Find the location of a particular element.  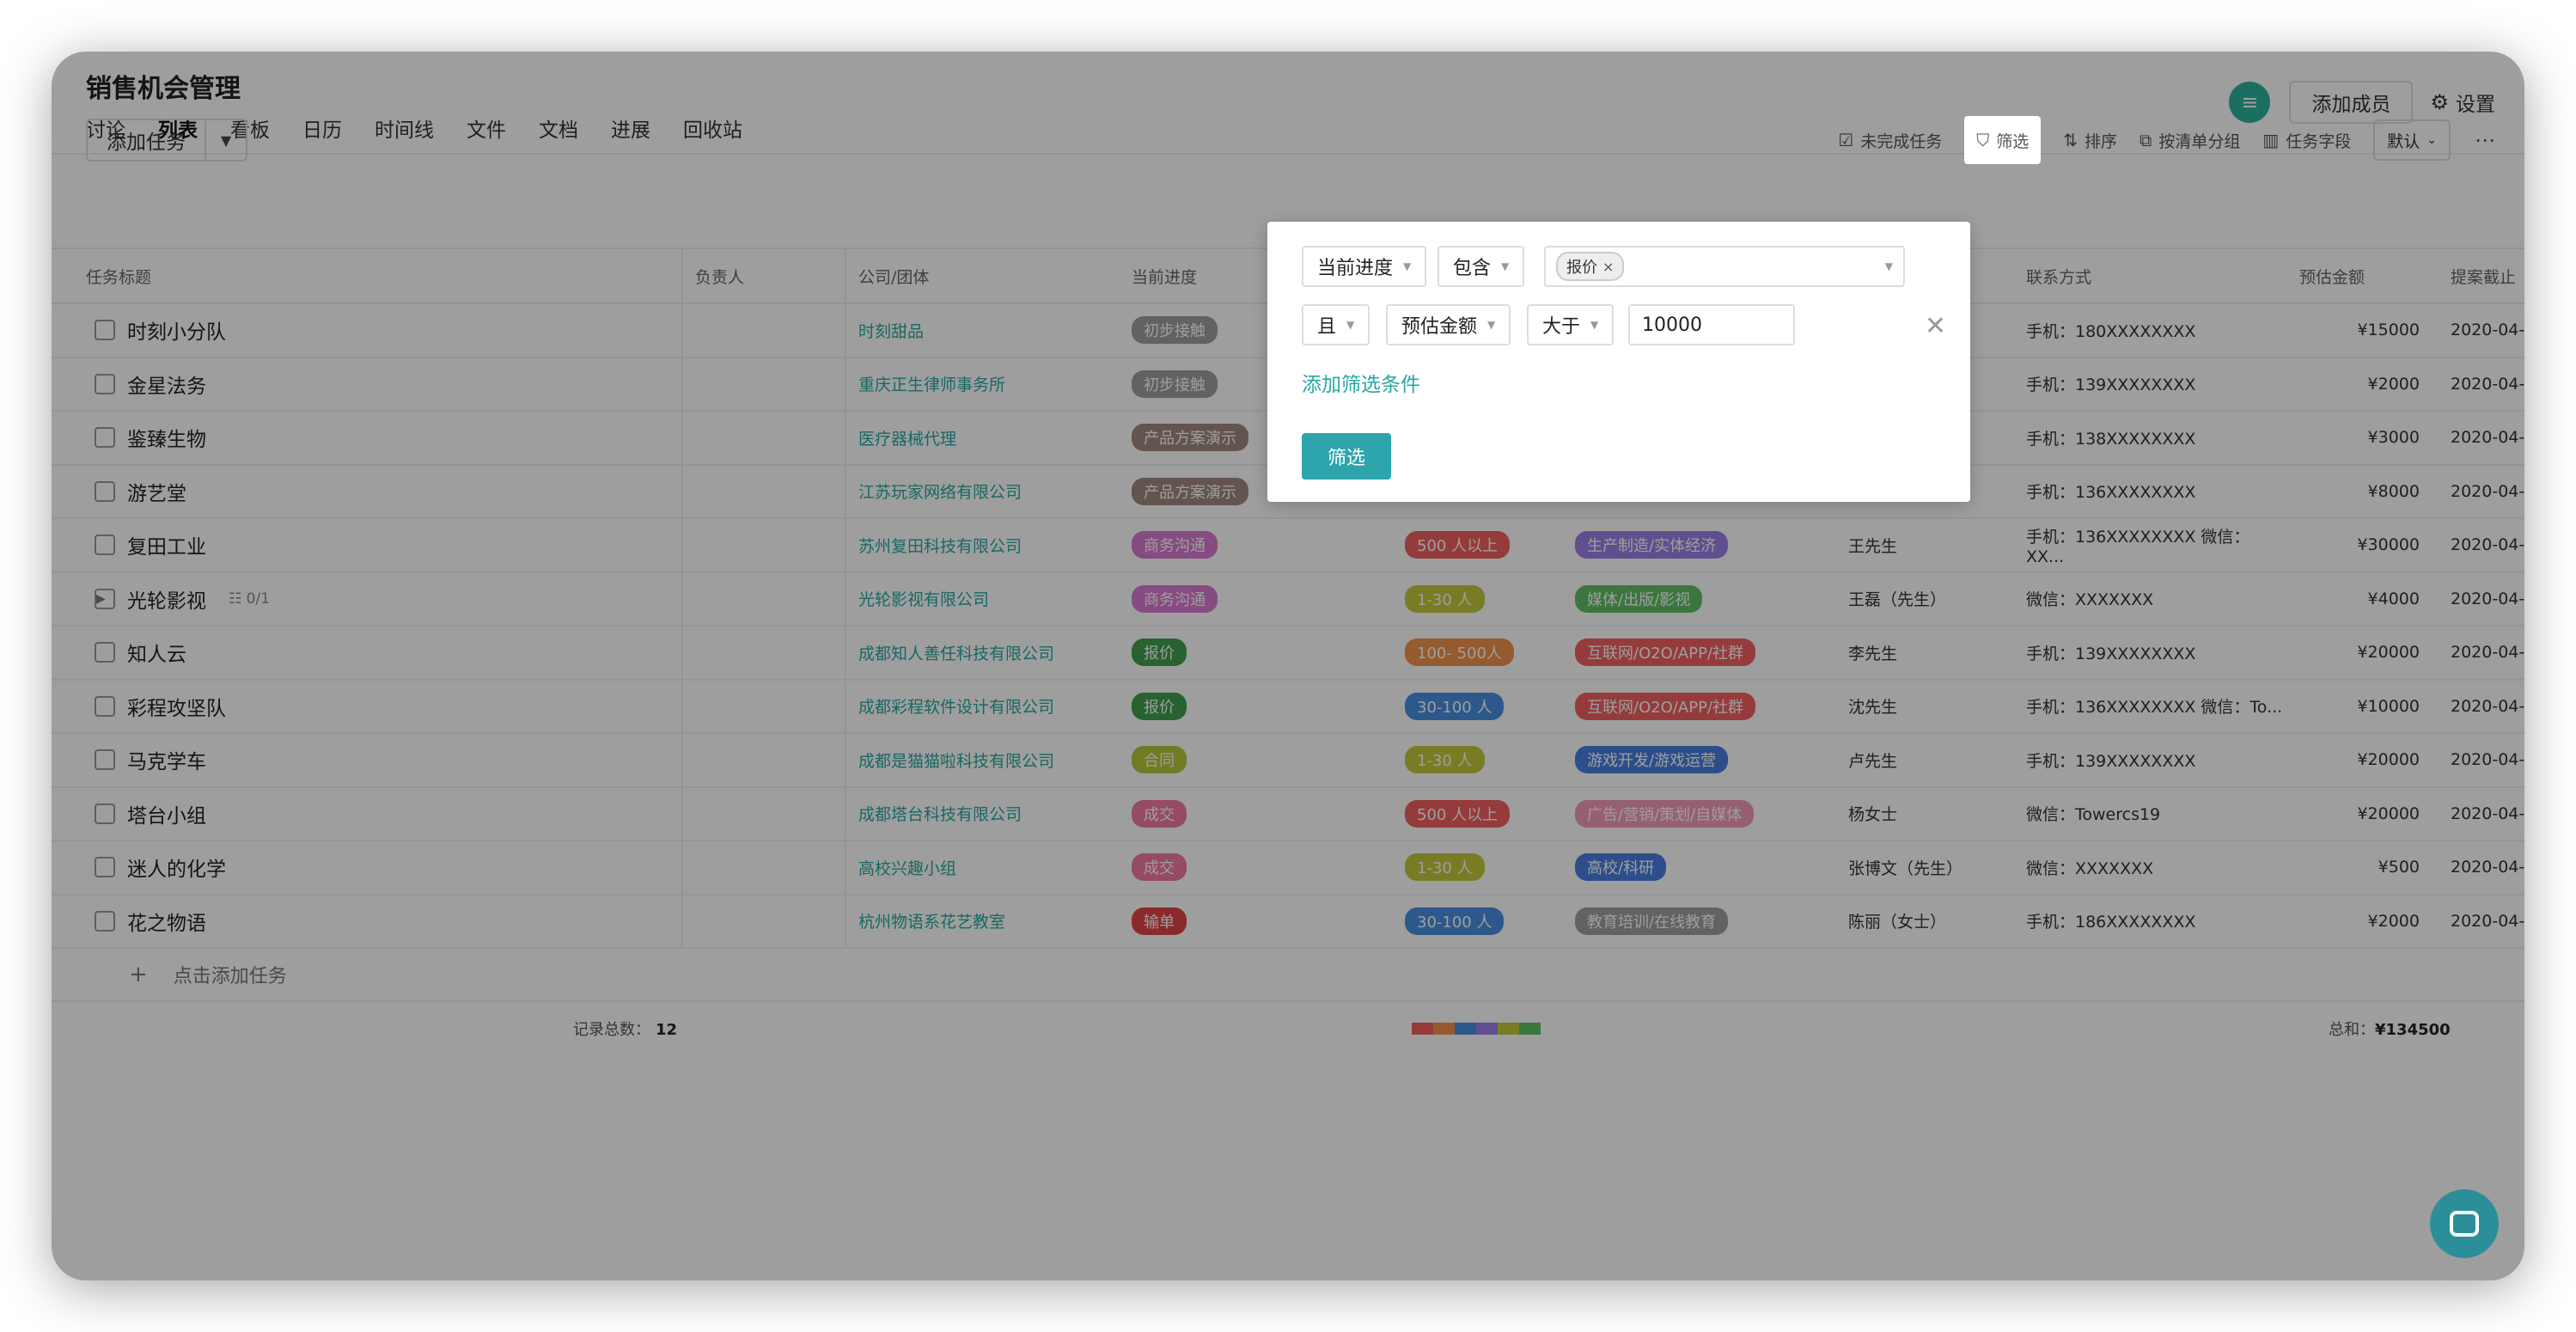

filter-field-select-1: 当前进度 ▼ is located at coordinates (1364, 266).